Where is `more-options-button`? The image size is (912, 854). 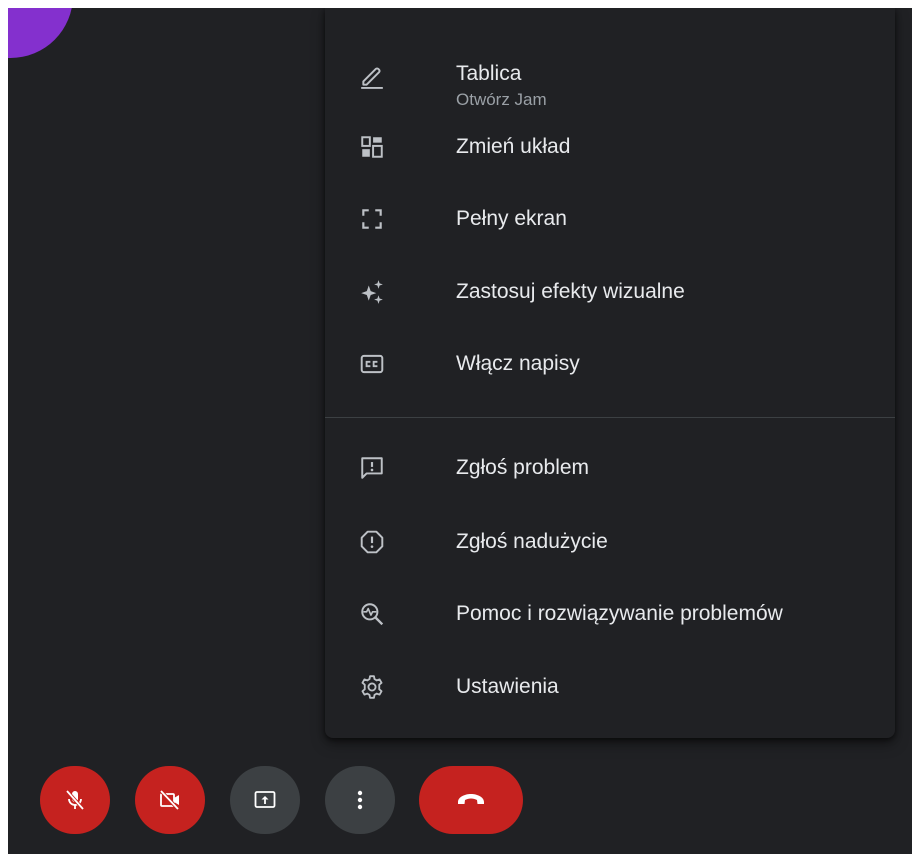 more-options-button is located at coordinates (360, 800).